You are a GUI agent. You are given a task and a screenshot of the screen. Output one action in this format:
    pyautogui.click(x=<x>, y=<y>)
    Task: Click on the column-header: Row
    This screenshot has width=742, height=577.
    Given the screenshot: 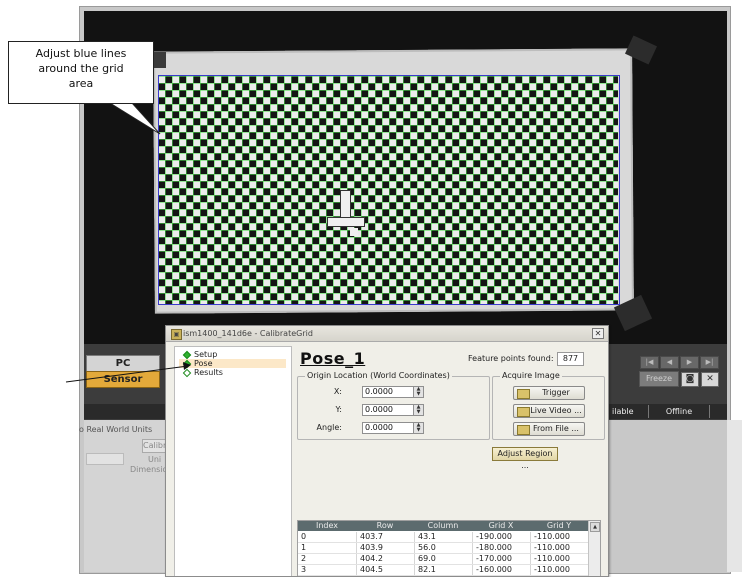 What is the action you would take?
    pyautogui.click(x=385, y=526)
    